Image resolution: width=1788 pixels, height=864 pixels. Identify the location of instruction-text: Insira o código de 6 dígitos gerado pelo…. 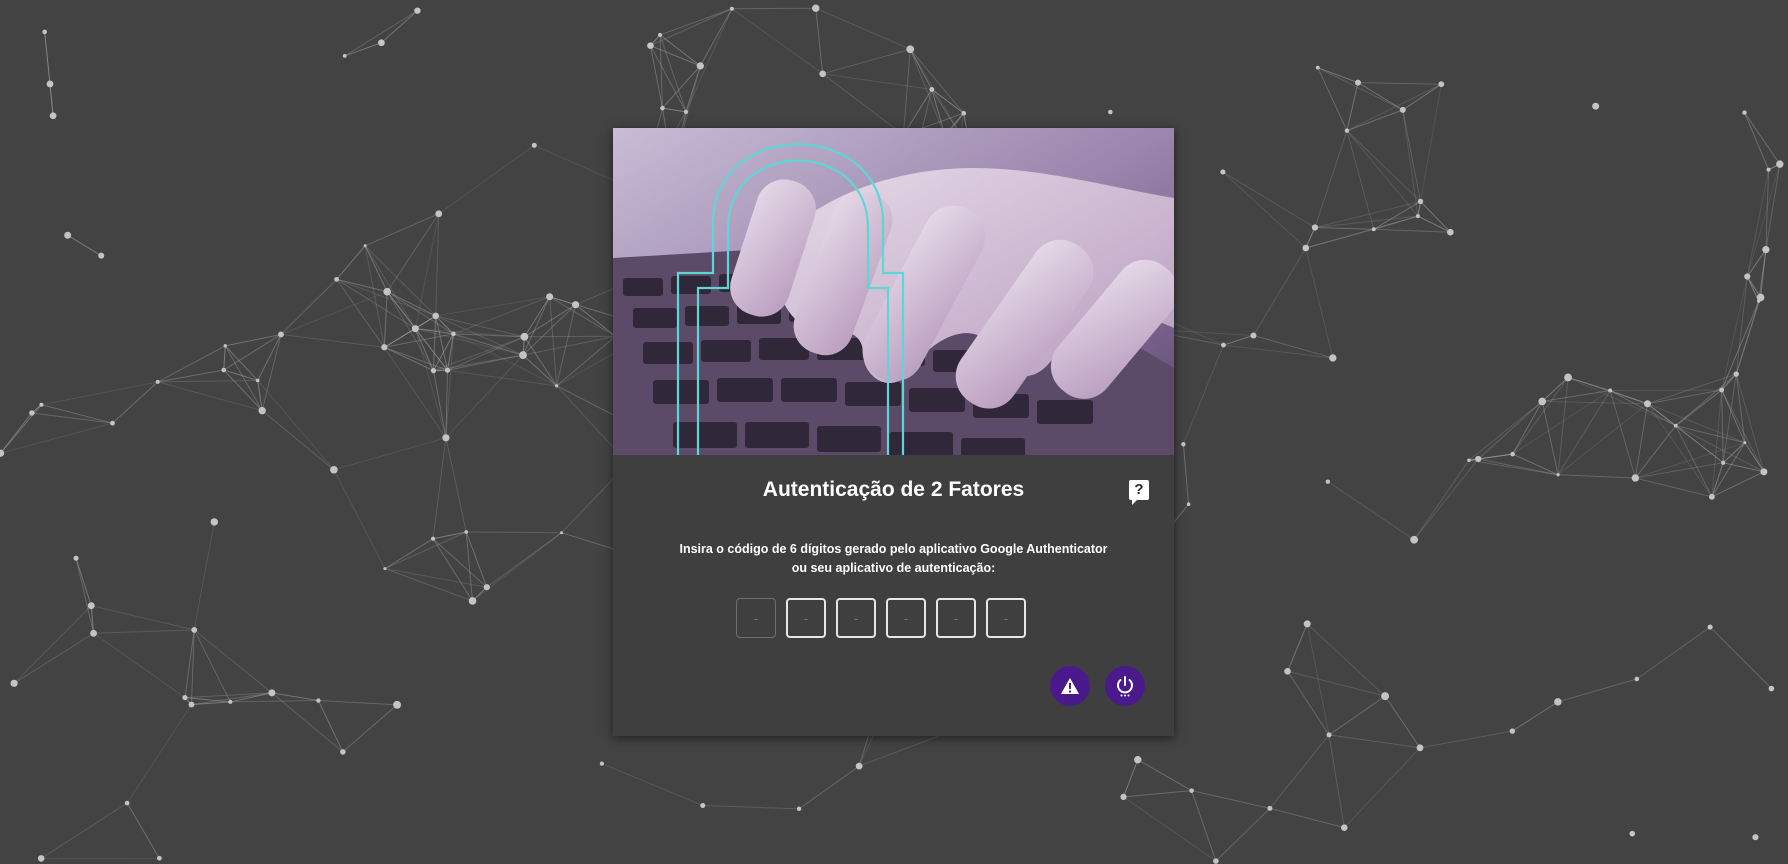
(893, 559).